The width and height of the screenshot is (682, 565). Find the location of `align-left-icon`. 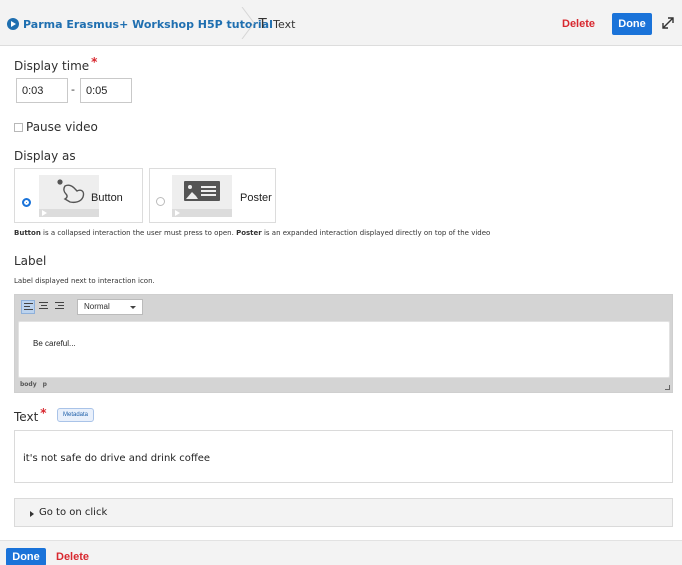

align-left-icon is located at coordinates (28, 307).